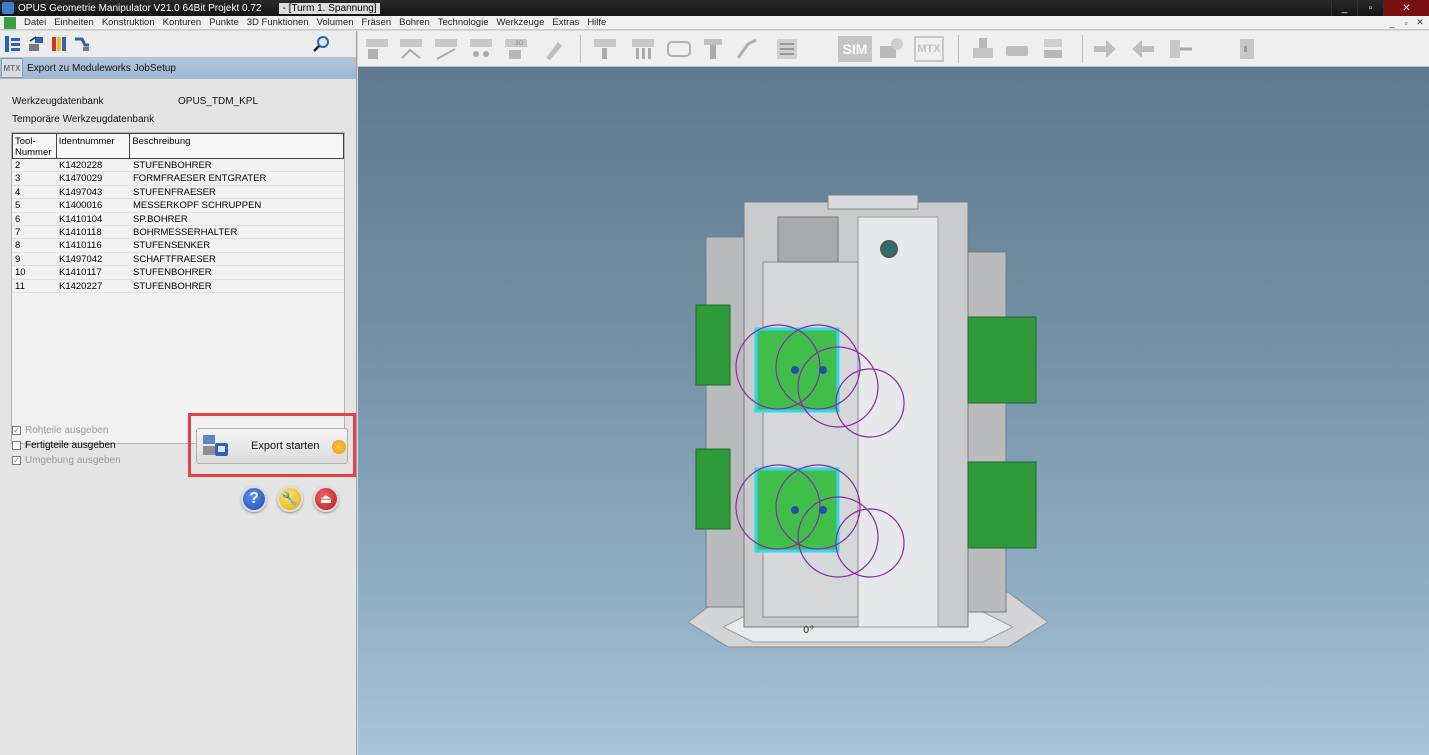  I want to click on menu-3d-funktionen: 3D Funktionen, so click(278, 22).